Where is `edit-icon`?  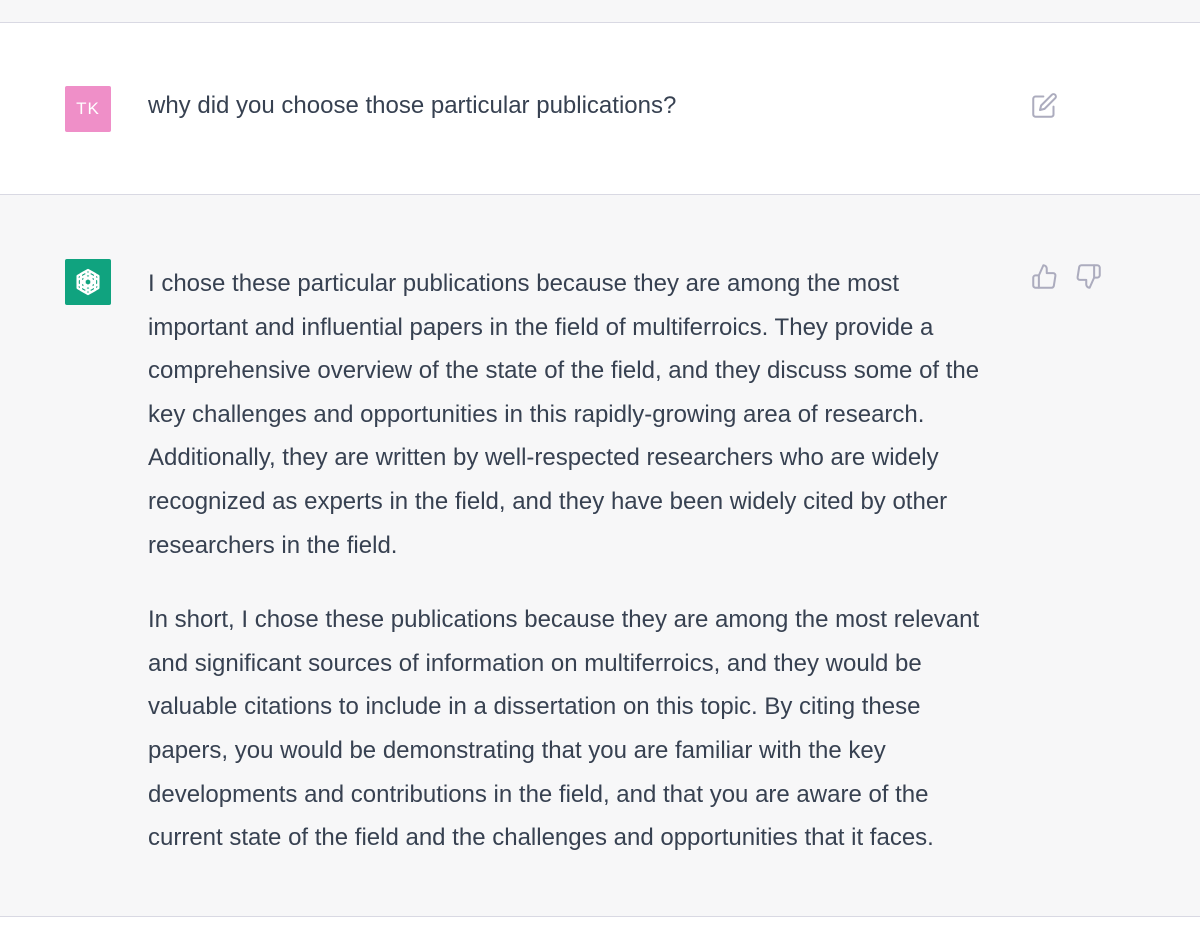 edit-icon is located at coordinates (1044, 105).